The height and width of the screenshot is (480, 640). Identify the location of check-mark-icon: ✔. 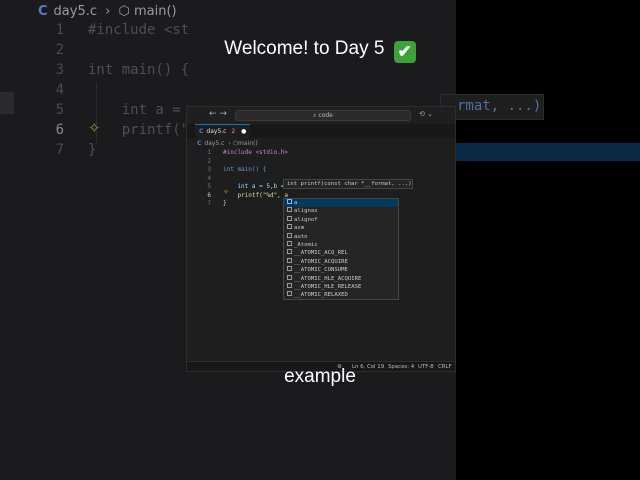
(404, 52).